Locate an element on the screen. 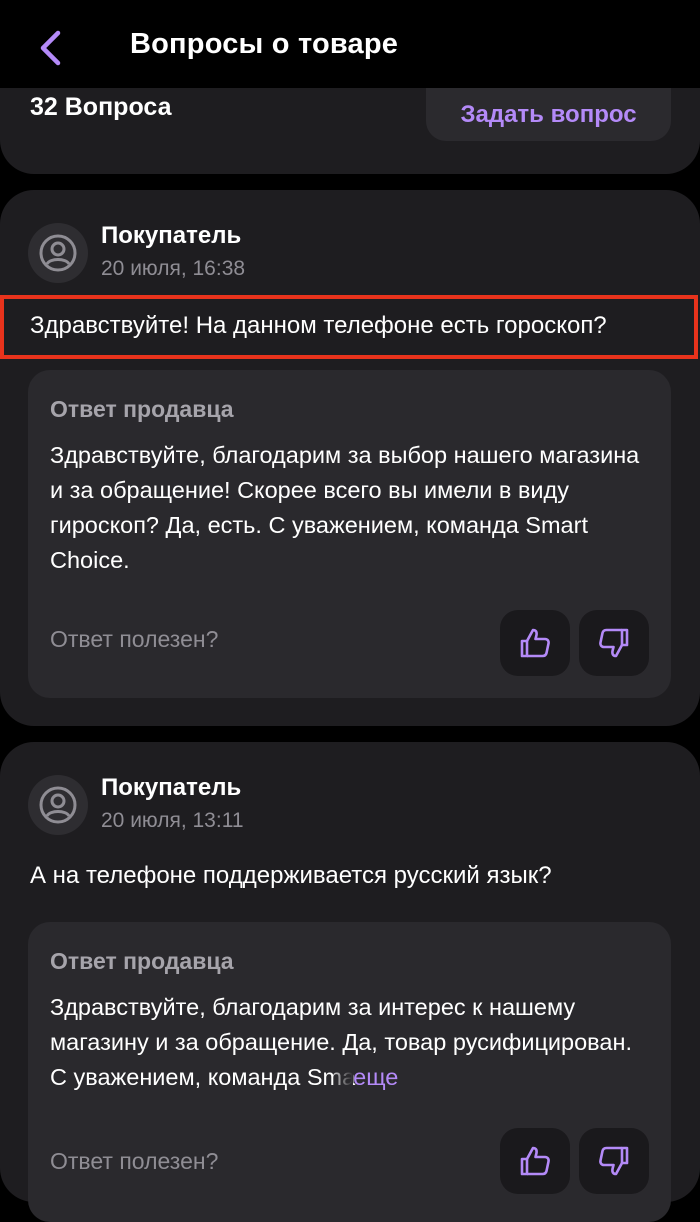  chevron-left-icon is located at coordinates (50, 48).